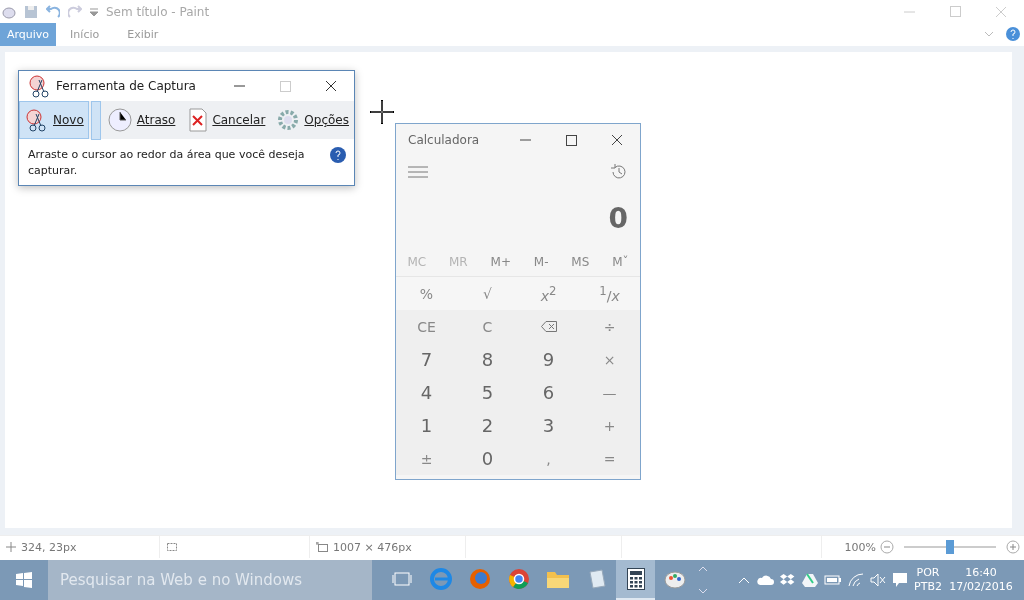 This screenshot has width=1024, height=600. What do you see at coordinates (887, 547) in the screenshot?
I see `zoom-out-icon` at bounding box center [887, 547].